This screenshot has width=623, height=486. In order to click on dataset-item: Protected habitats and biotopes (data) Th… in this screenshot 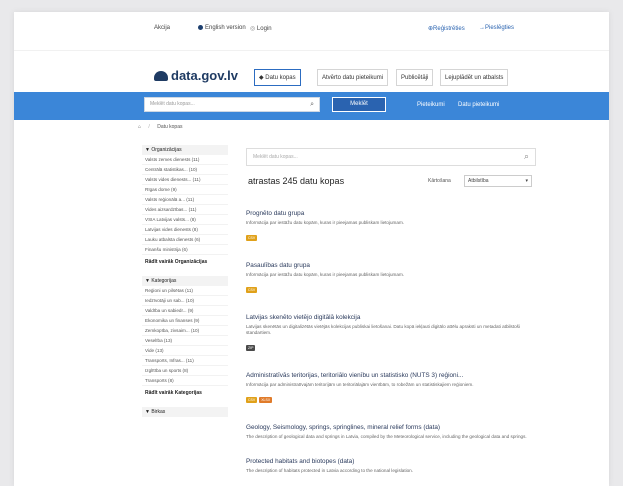, I will do `click(391, 466)`.